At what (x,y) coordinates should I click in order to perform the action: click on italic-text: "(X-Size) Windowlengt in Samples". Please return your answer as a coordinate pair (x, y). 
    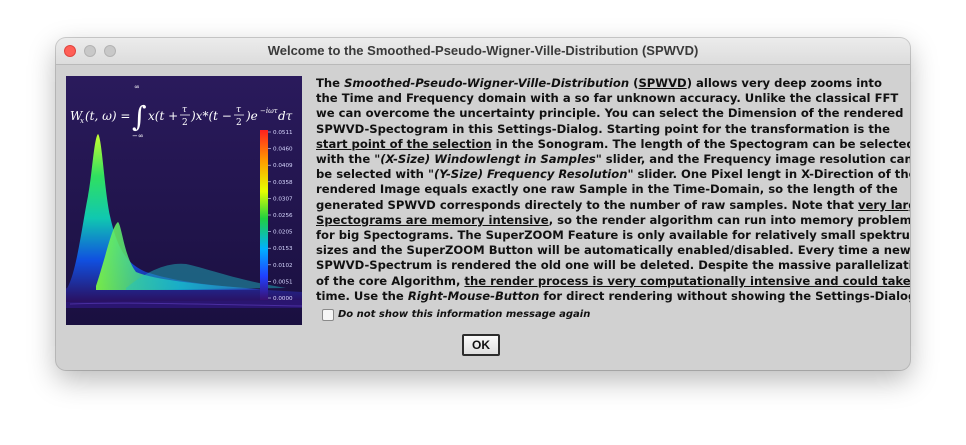
    Looking at the image, I should click on (488, 159).